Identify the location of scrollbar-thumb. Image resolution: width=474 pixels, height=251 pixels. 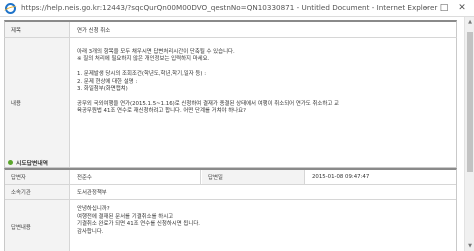
(470, 102).